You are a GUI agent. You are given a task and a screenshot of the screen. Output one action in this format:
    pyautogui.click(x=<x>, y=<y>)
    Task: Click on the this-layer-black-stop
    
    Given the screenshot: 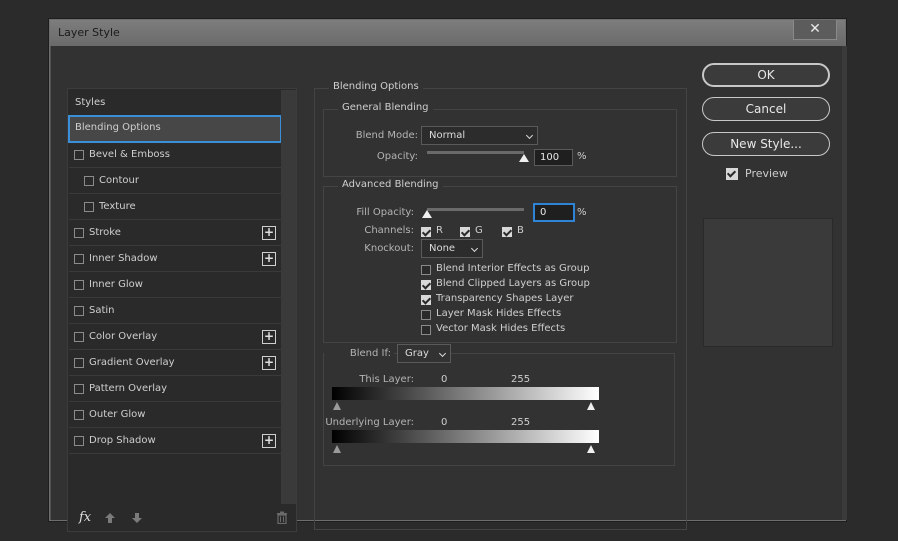 What is the action you would take?
    pyautogui.click(x=337, y=406)
    